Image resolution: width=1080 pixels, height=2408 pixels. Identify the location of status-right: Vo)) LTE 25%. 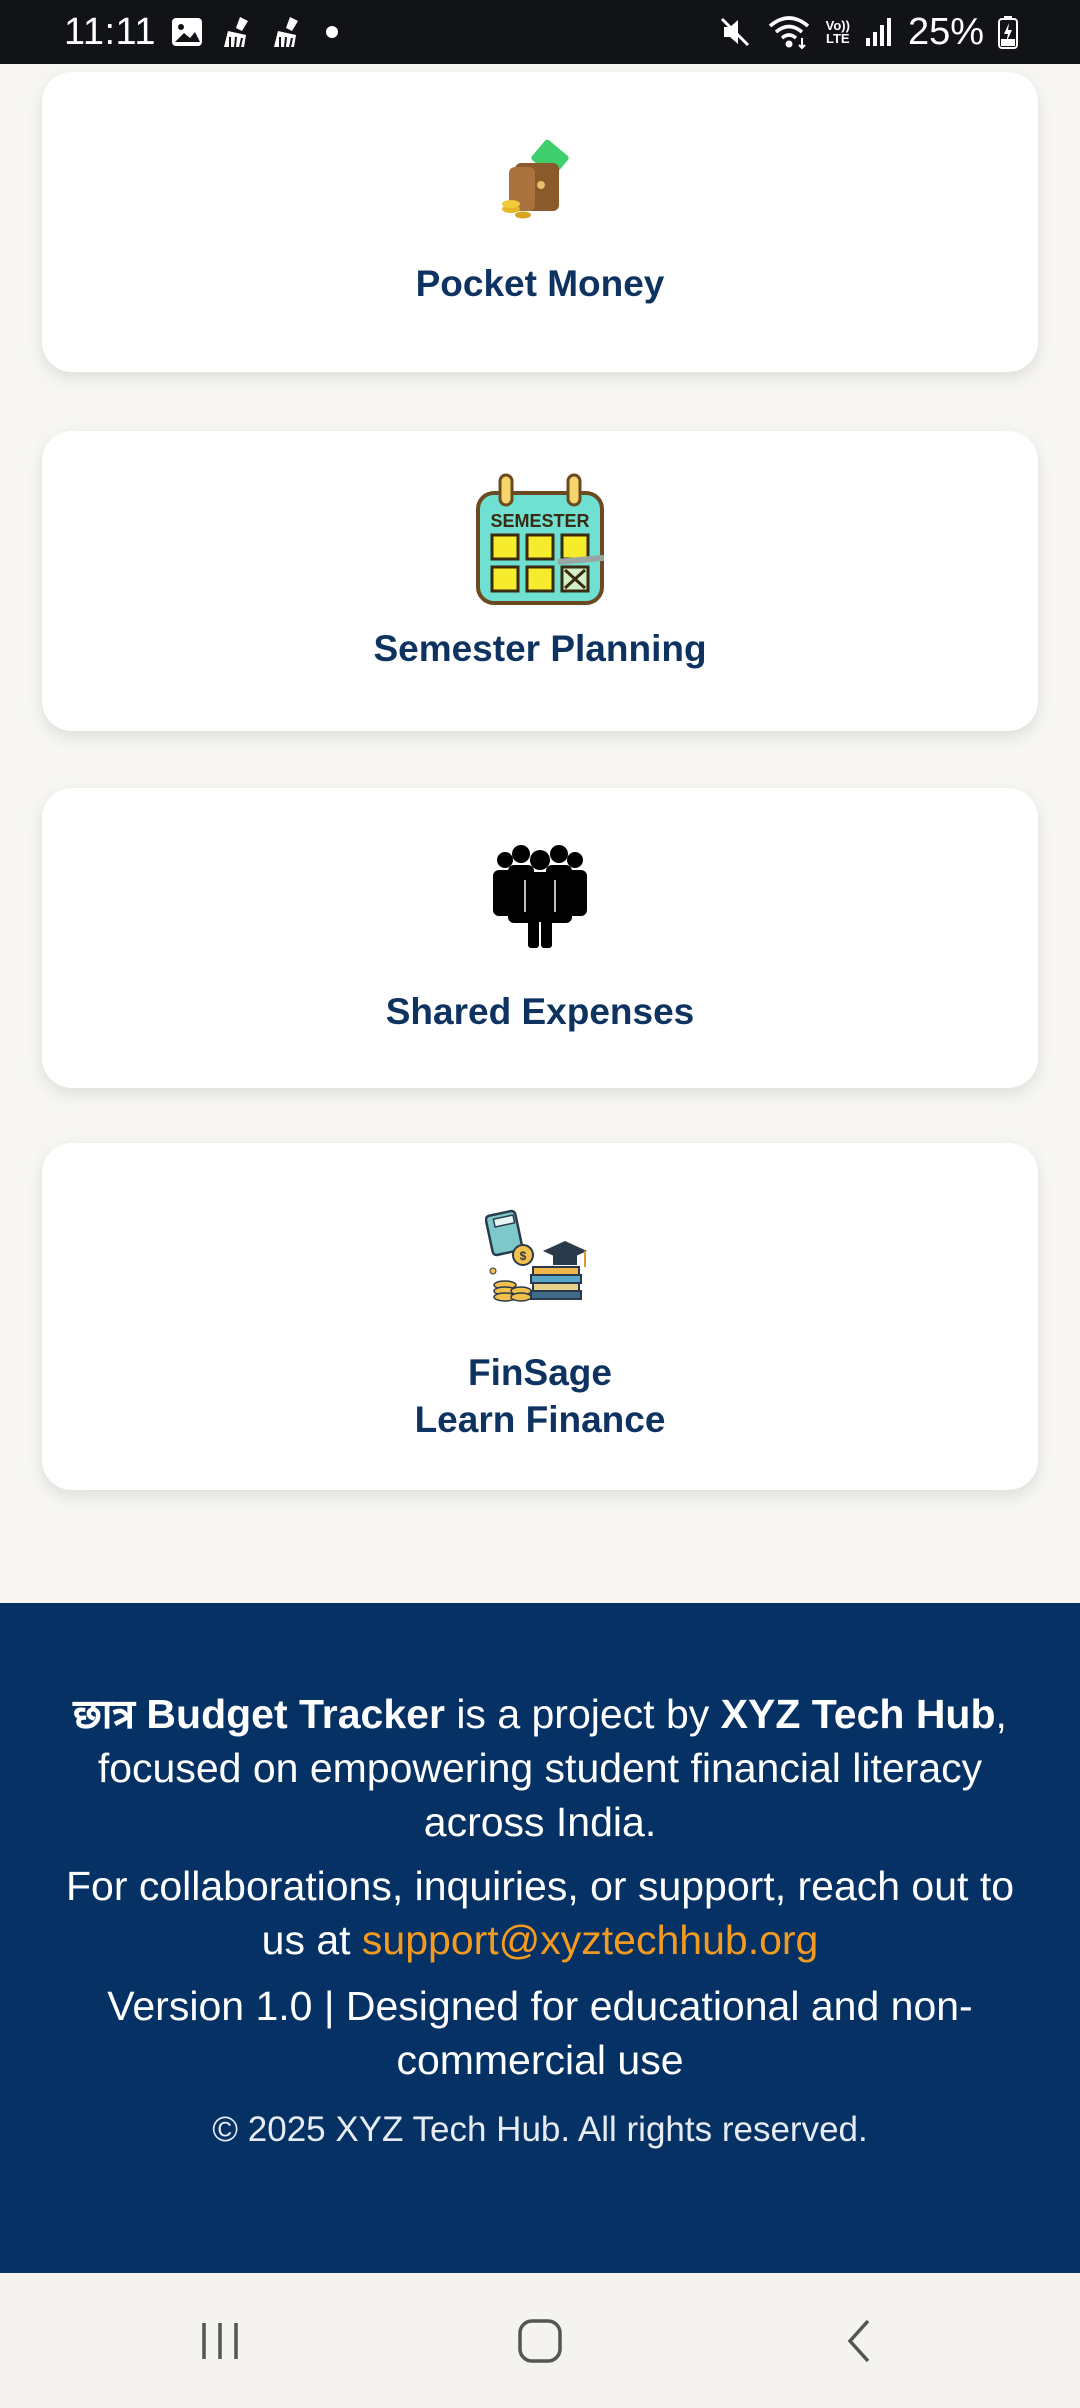
(868, 32).